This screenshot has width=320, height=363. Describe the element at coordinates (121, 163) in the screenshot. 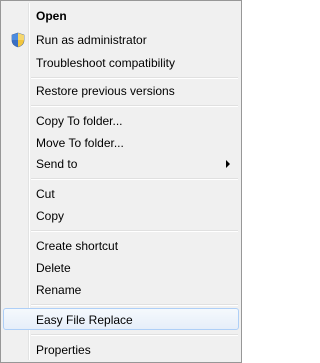

I see `menu-item-send-to: Send to` at that location.